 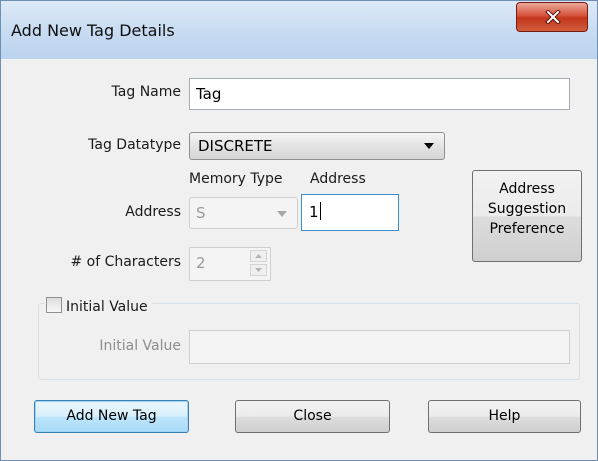 What do you see at coordinates (312, 416) in the screenshot?
I see `close-button: Close` at bounding box center [312, 416].